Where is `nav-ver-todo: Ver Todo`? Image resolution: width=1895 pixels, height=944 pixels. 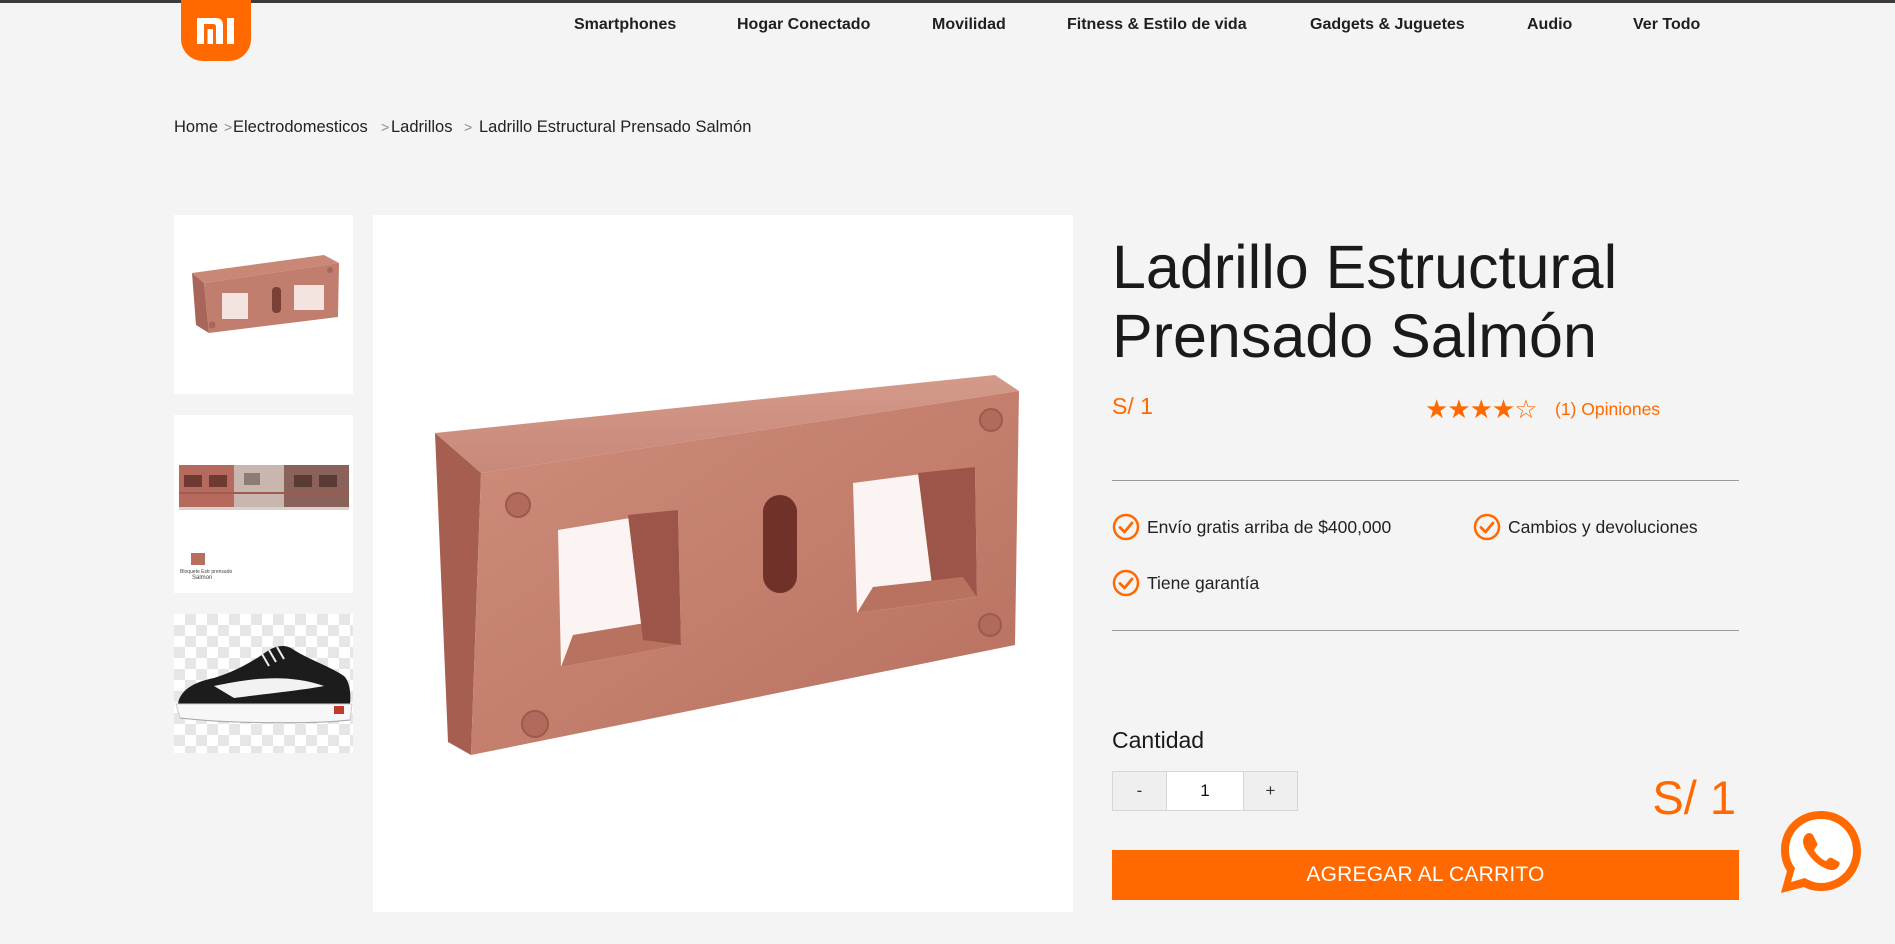 nav-ver-todo: Ver Todo is located at coordinates (1666, 25).